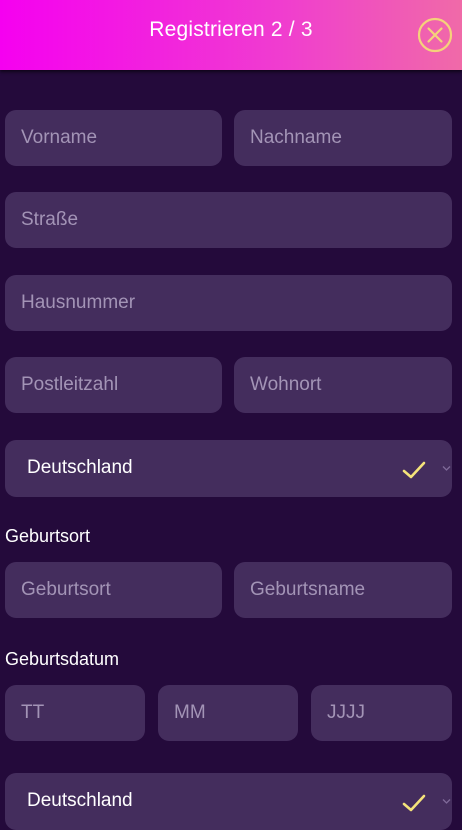 Image resolution: width=462 pixels, height=830 pixels. I want to click on birth-year-input, so click(381, 713).